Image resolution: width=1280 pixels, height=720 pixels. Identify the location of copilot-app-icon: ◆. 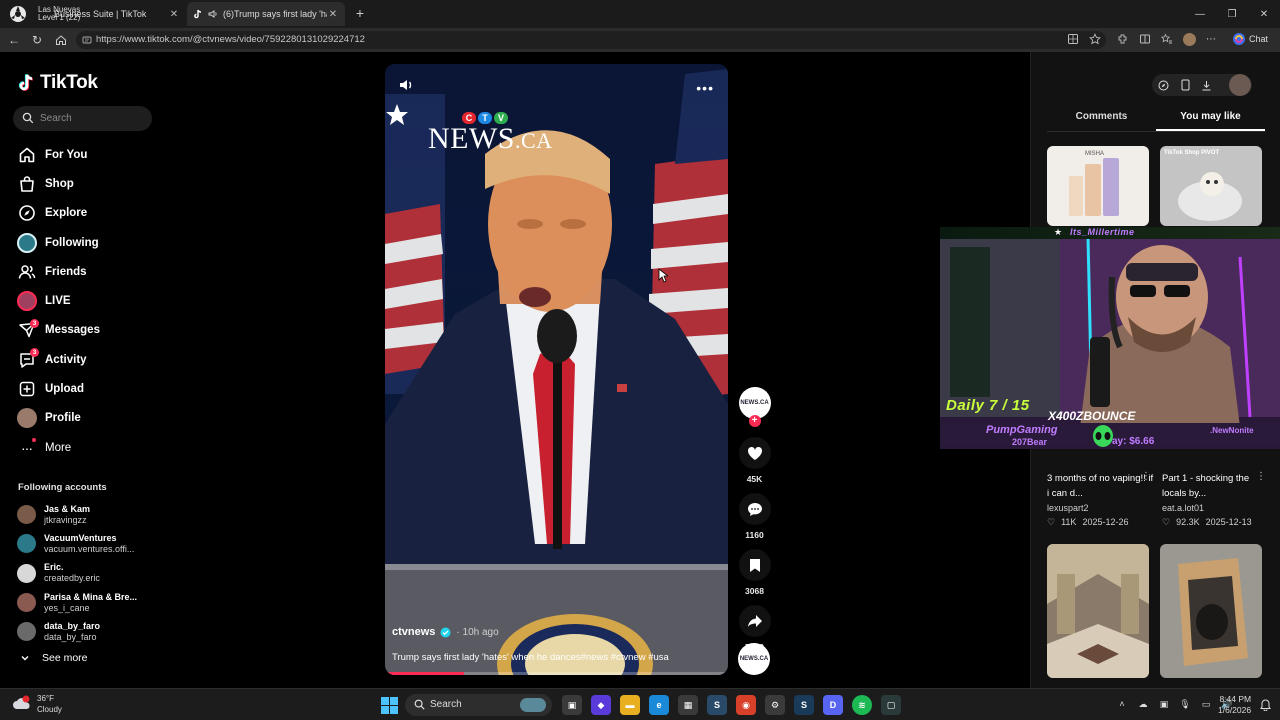
(601, 705).